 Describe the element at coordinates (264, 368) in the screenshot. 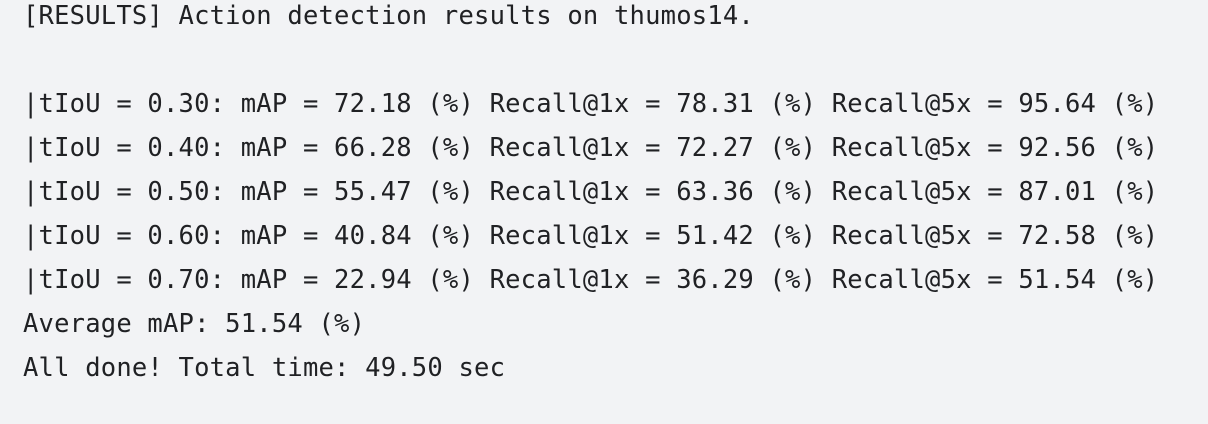

I see `done-message-line: All done! Total time: 49.50 sec` at that location.